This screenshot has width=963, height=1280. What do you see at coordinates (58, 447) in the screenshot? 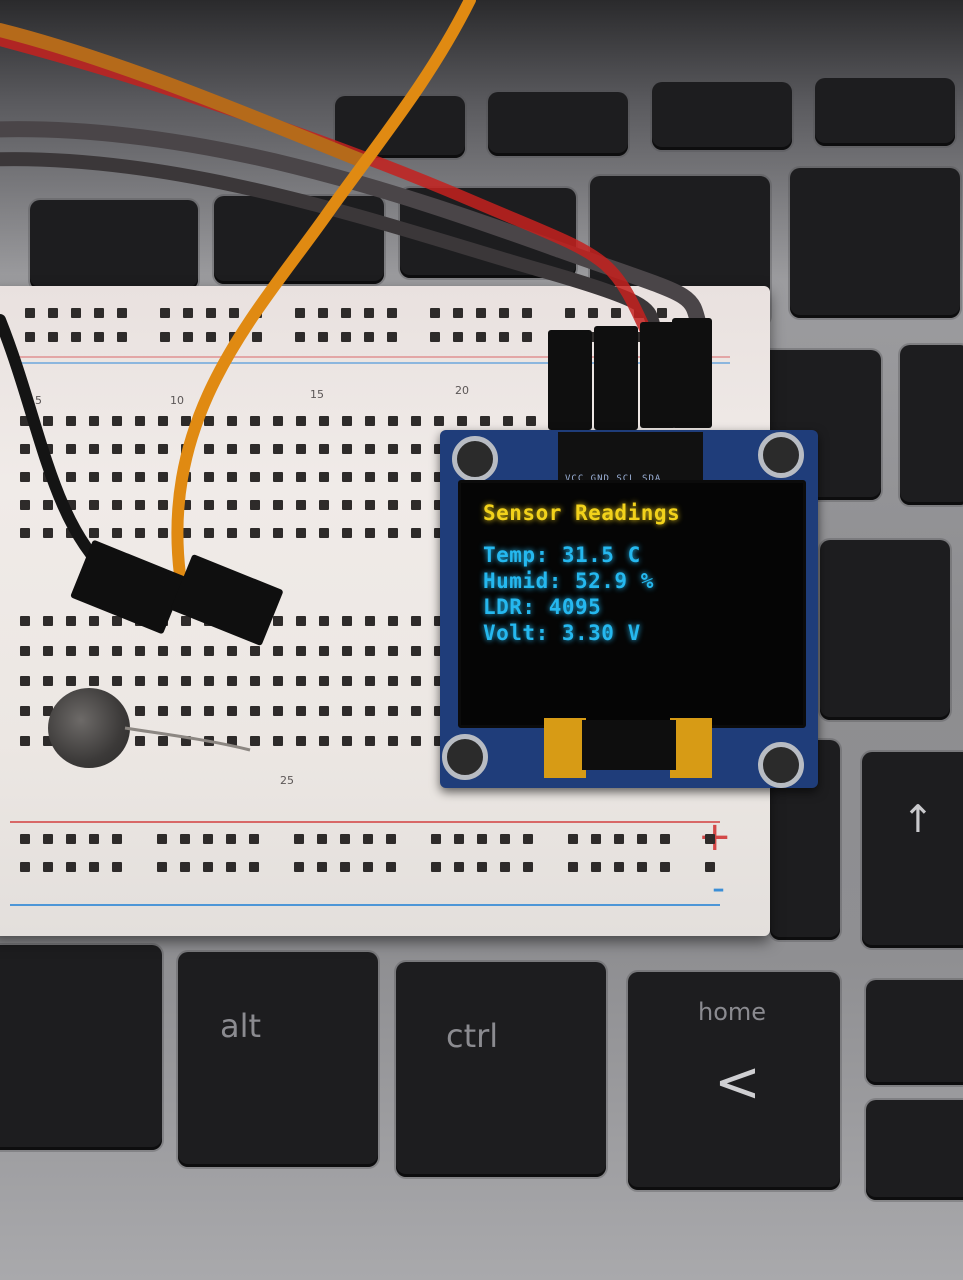
I see `black-wire` at bounding box center [58, 447].